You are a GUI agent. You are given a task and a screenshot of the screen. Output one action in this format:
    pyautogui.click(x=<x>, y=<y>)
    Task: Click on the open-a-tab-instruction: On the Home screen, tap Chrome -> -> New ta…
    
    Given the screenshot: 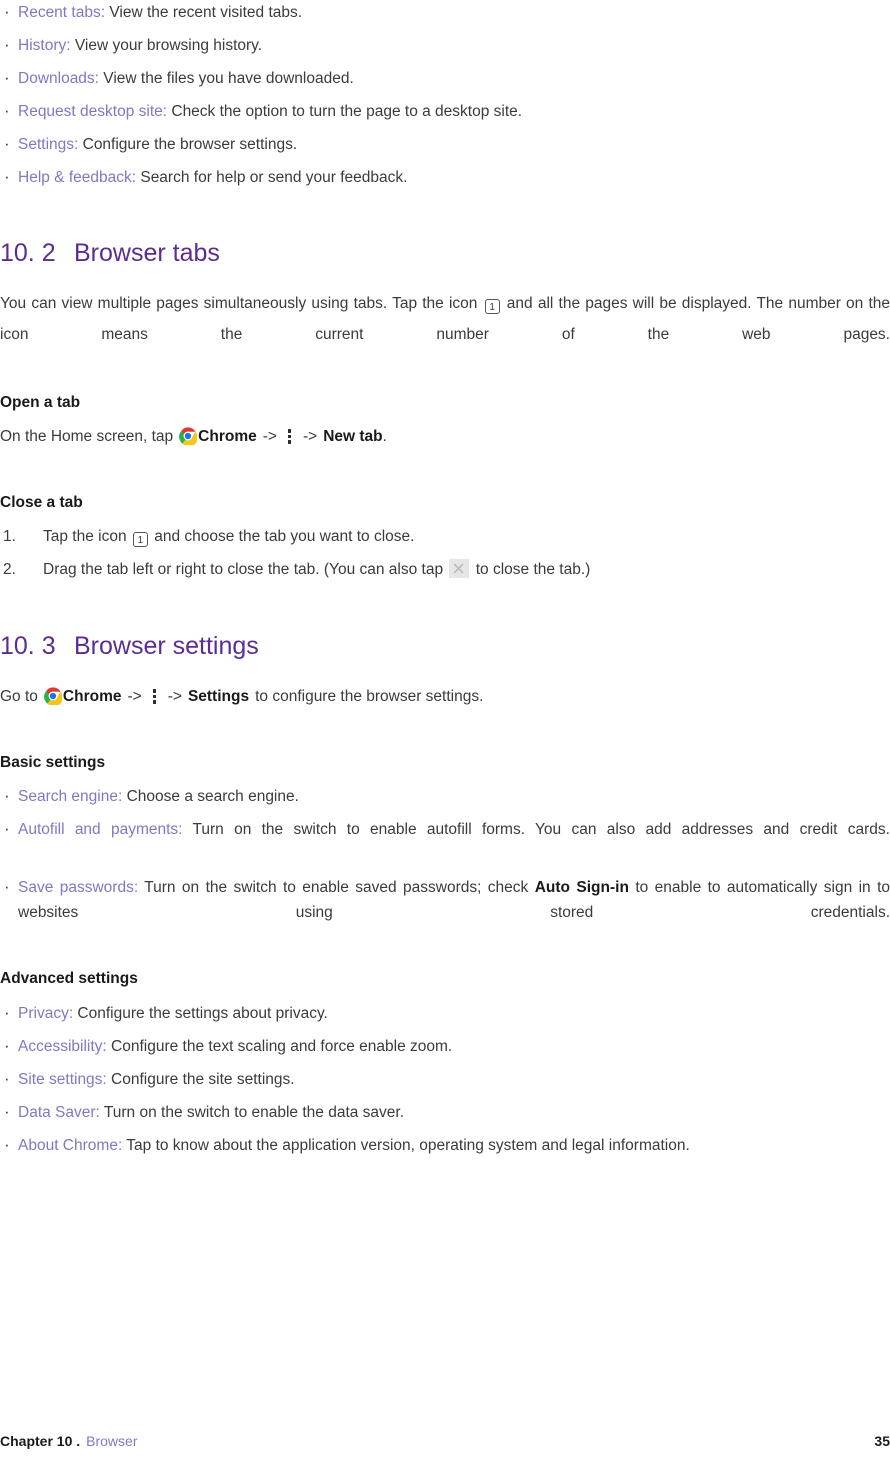 What is the action you would take?
    pyautogui.click(x=193, y=437)
    